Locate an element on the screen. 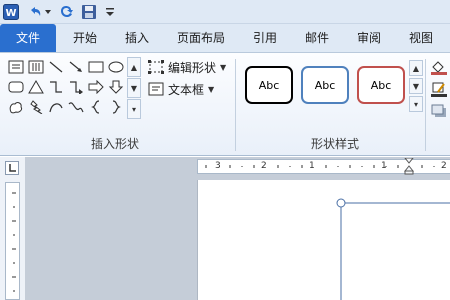 This screenshot has height=300, width=450. tab-page-layout: 页面布局 is located at coordinates (201, 38).